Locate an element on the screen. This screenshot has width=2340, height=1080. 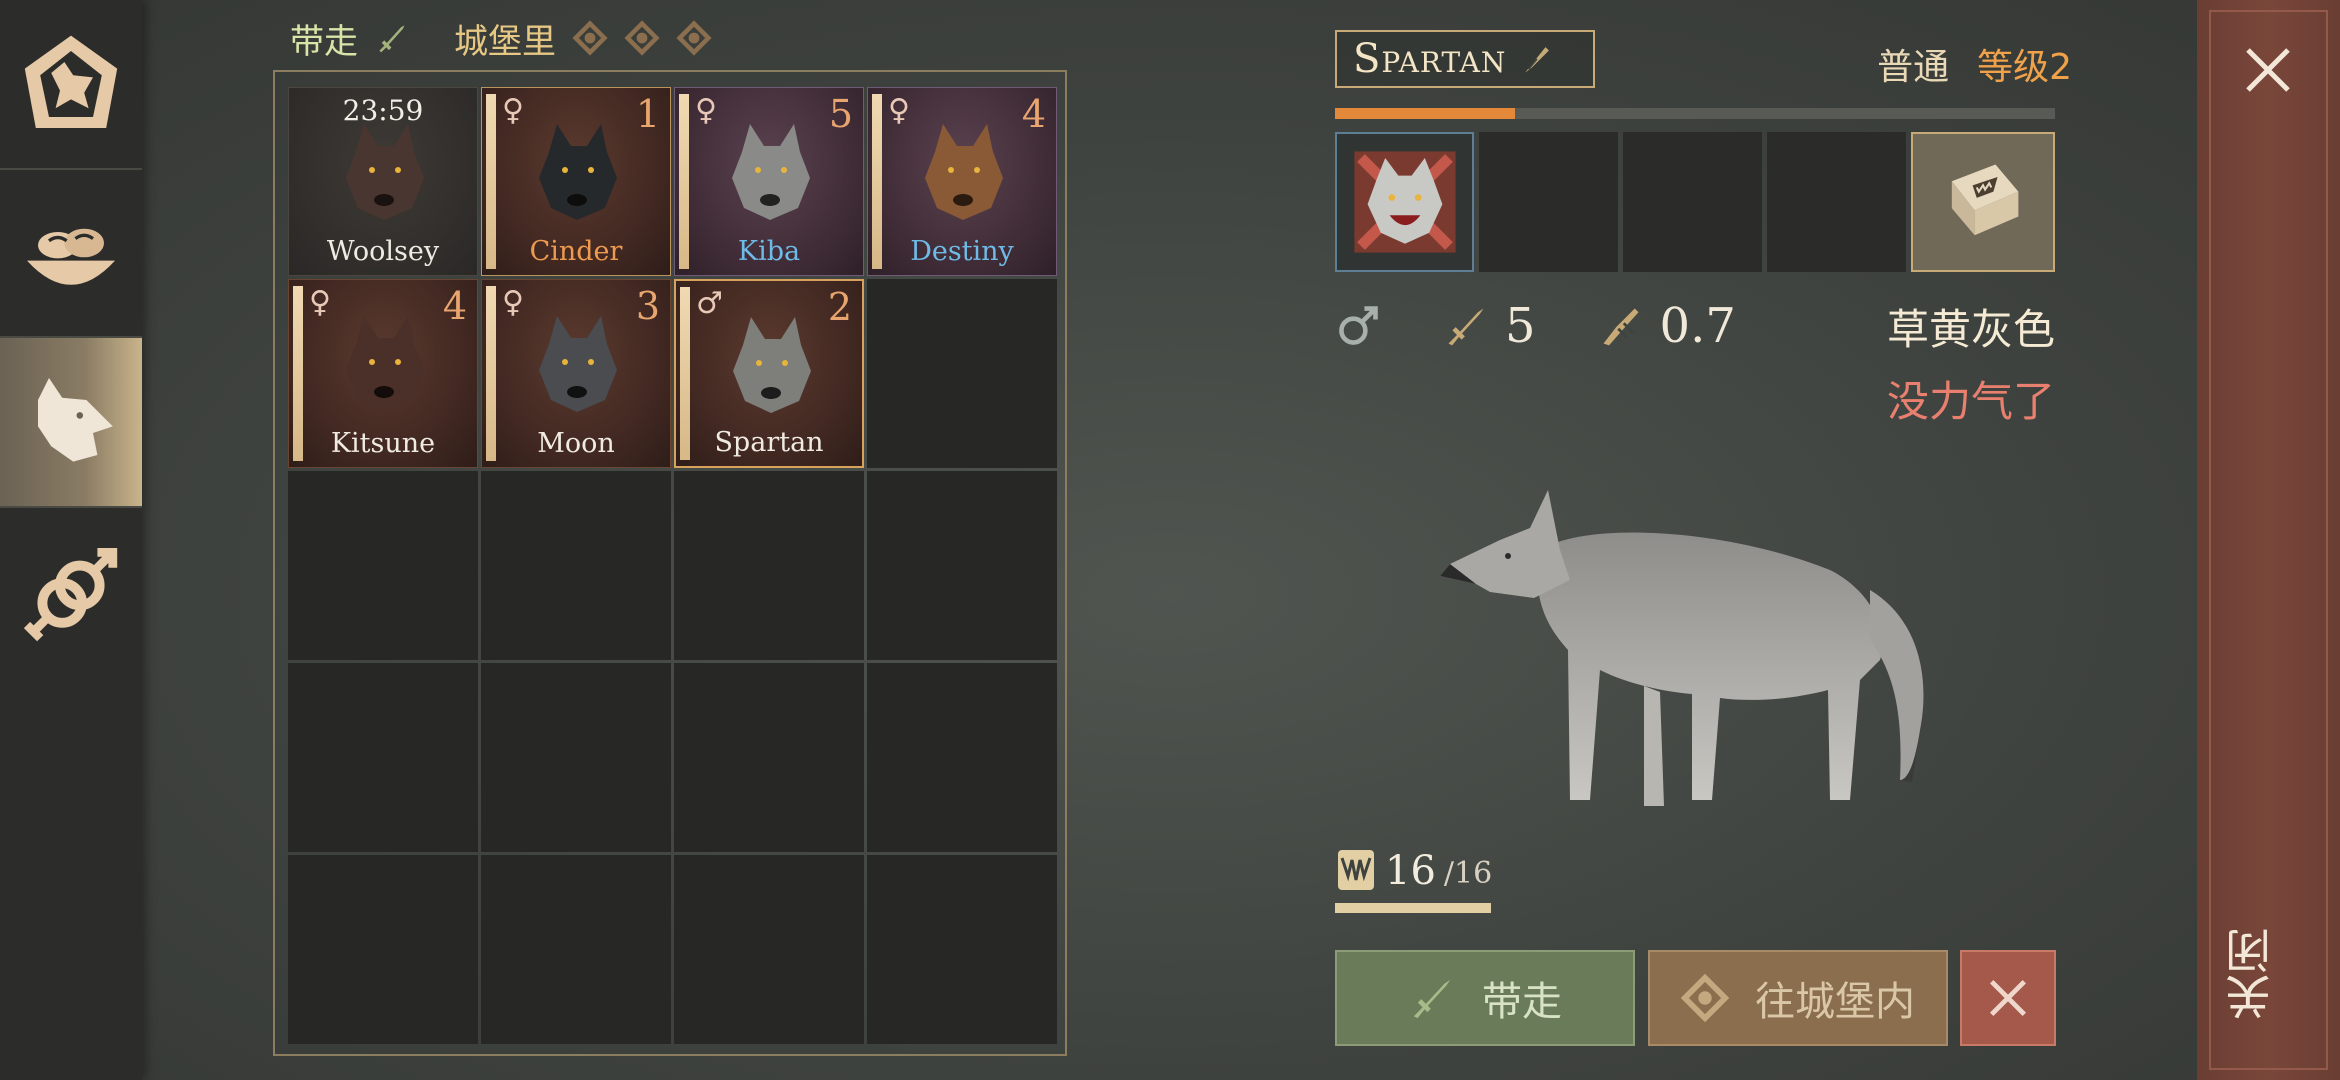
castle-icon is located at coordinates (1705, 998).